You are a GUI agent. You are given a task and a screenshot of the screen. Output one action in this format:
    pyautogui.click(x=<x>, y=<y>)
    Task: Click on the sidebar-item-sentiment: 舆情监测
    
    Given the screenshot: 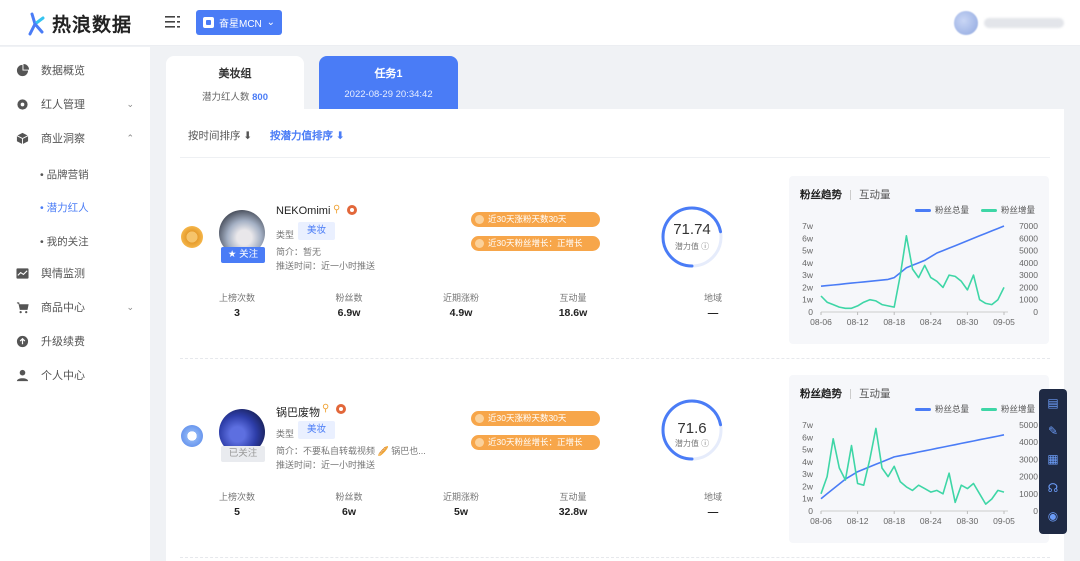 What is the action you would take?
    pyautogui.click(x=75, y=273)
    